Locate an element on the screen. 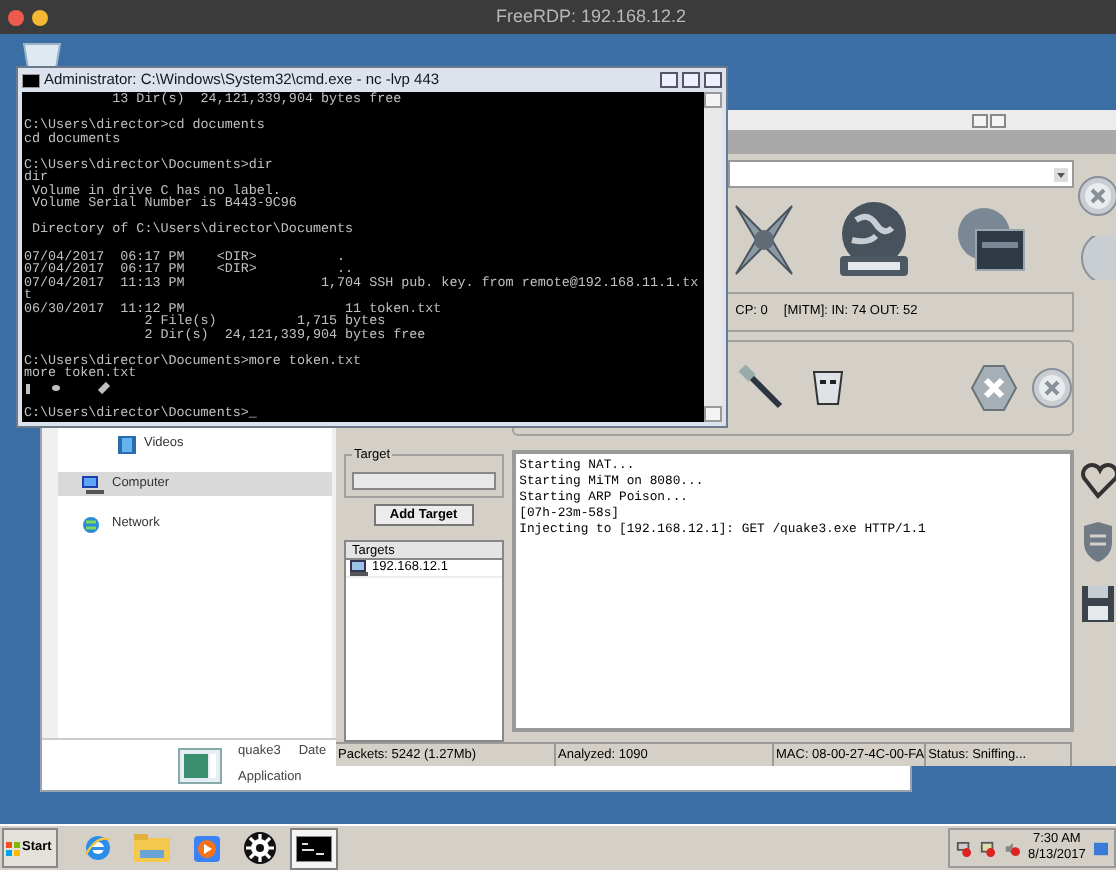  play-icon is located at coordinates (206, 848).